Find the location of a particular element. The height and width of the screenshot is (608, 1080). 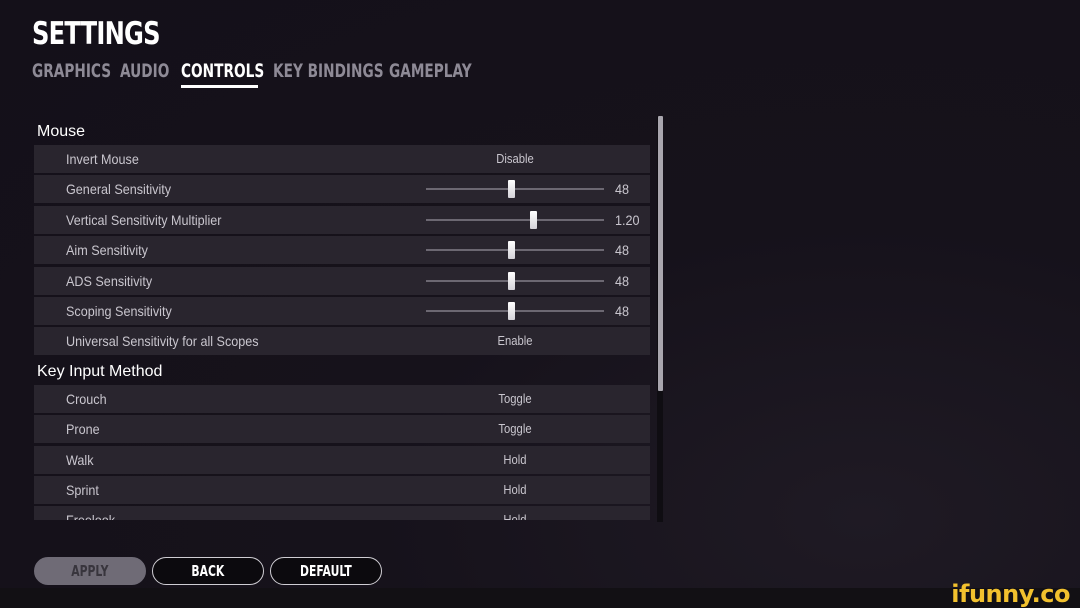

default-button: DEFAULT is located at coordinates (326, 571).